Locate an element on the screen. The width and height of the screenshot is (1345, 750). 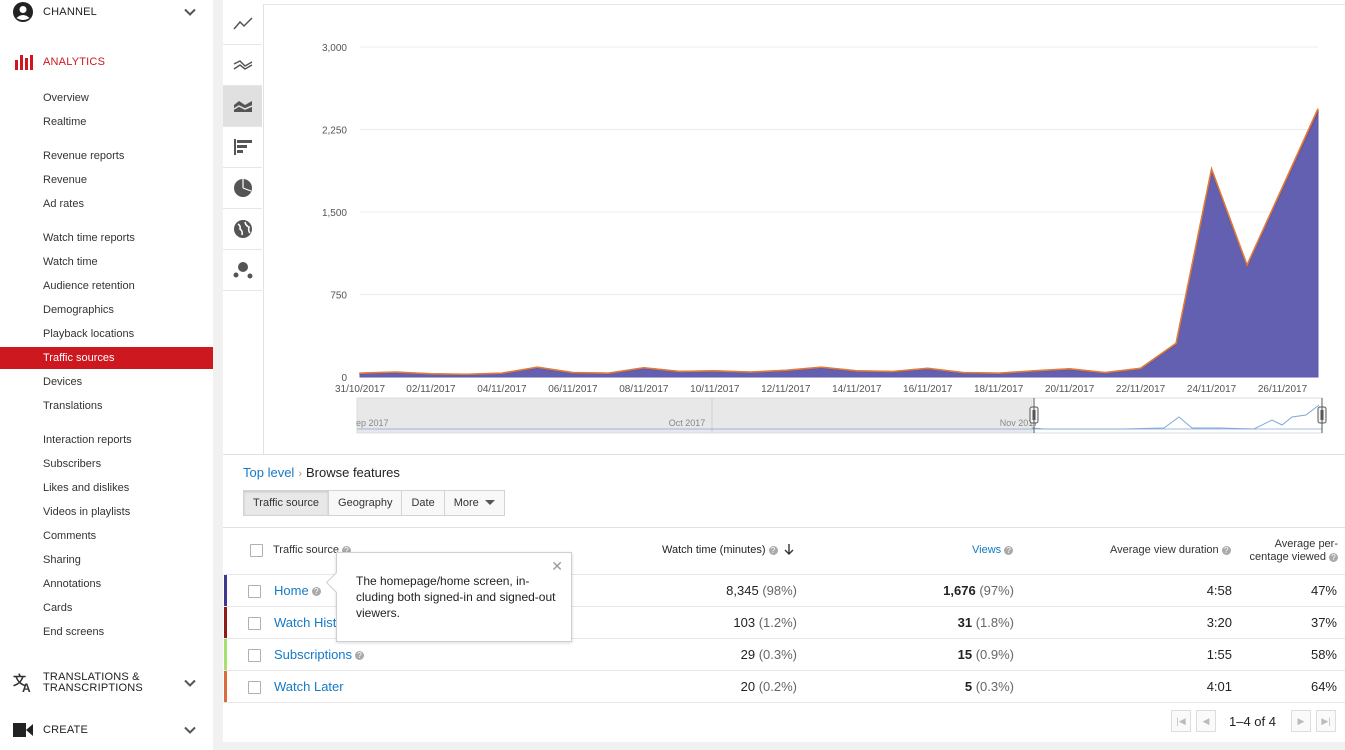
sidebar-item-end-screens: End screens is located at coordinates (106, 632).